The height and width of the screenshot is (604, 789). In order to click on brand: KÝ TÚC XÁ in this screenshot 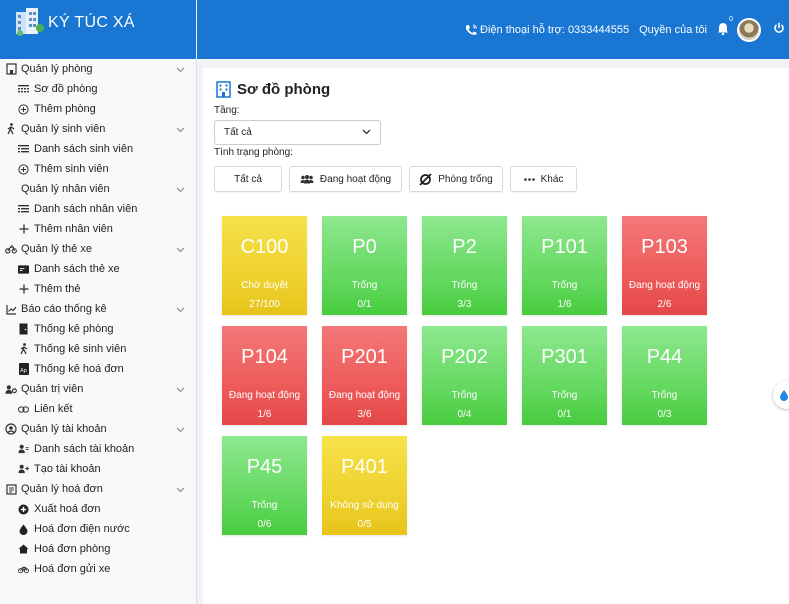, I will do `click(98, 29)`.